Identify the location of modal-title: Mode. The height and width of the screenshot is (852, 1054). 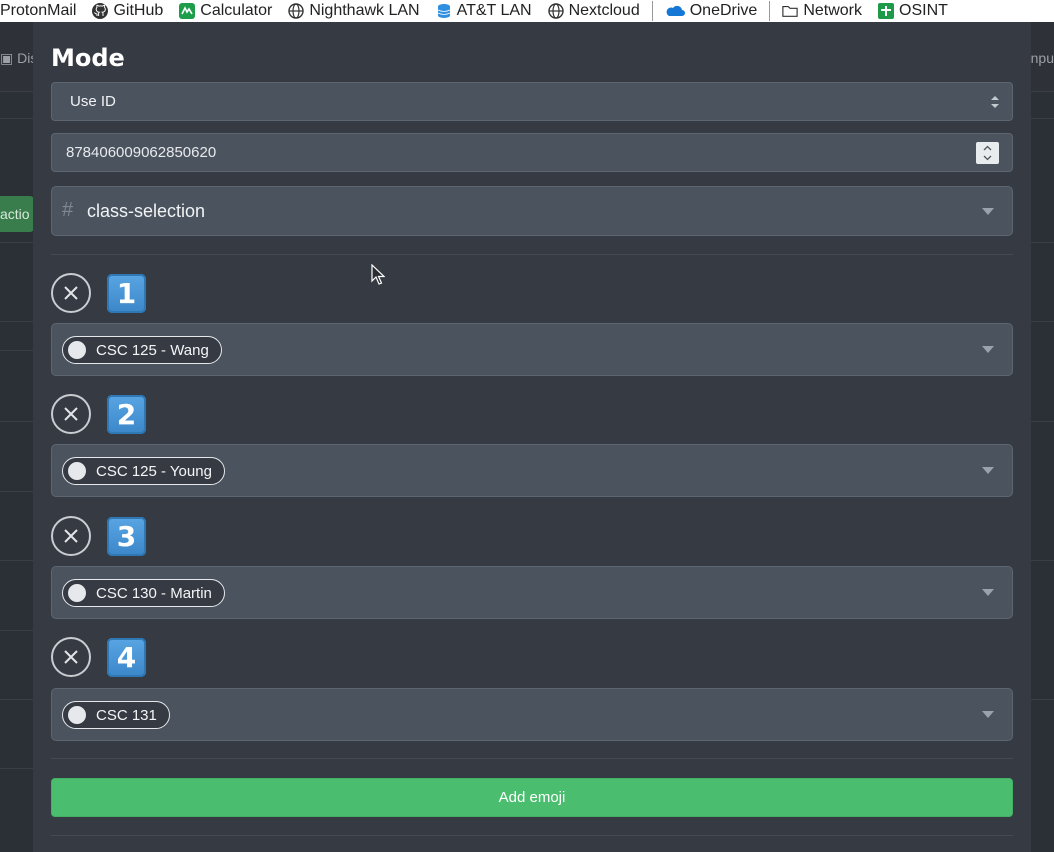
(88, 58).